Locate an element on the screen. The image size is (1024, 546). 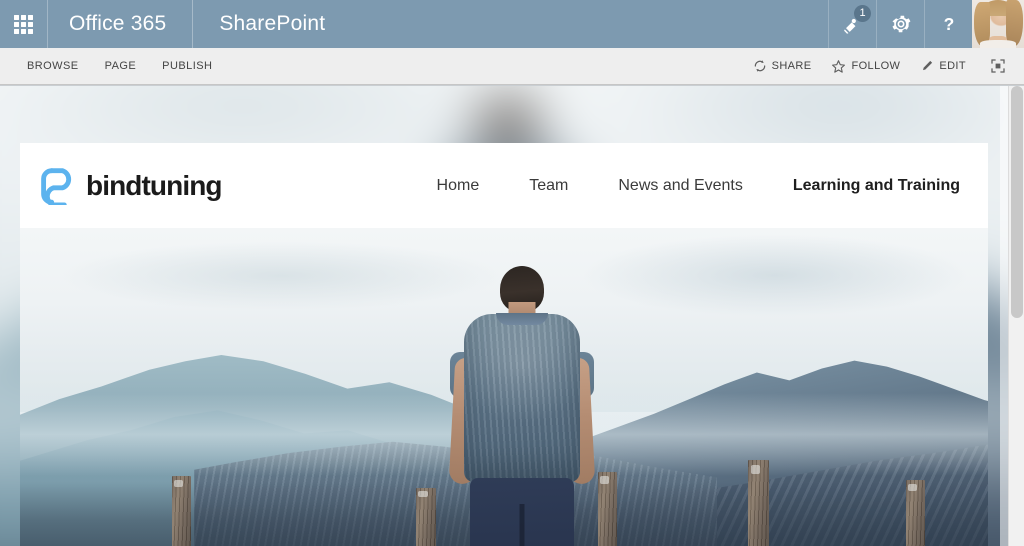
app-launcher-button is located at coordinates (24, 24).